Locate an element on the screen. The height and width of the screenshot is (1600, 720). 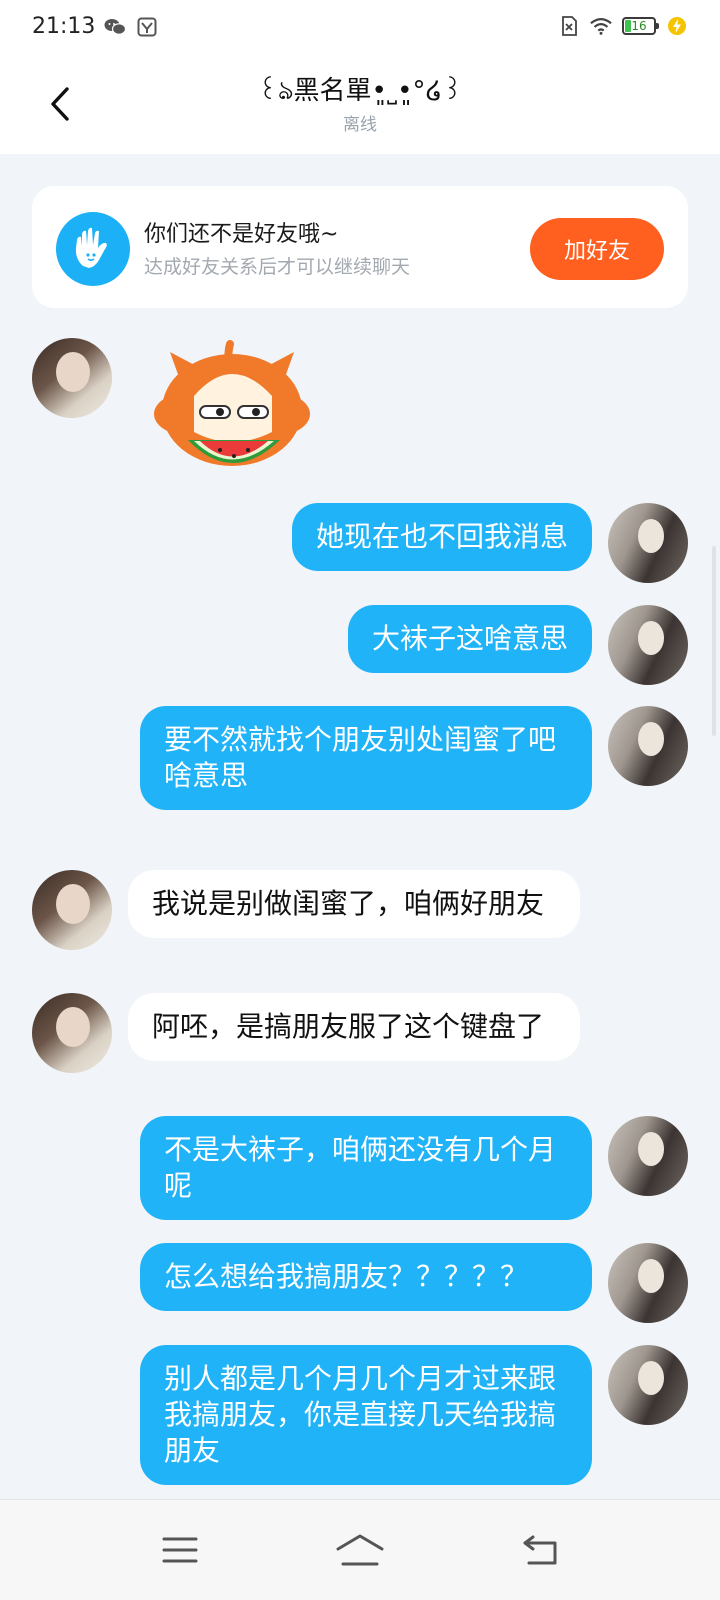
wifi-icon is located at coordinates (601, 26).